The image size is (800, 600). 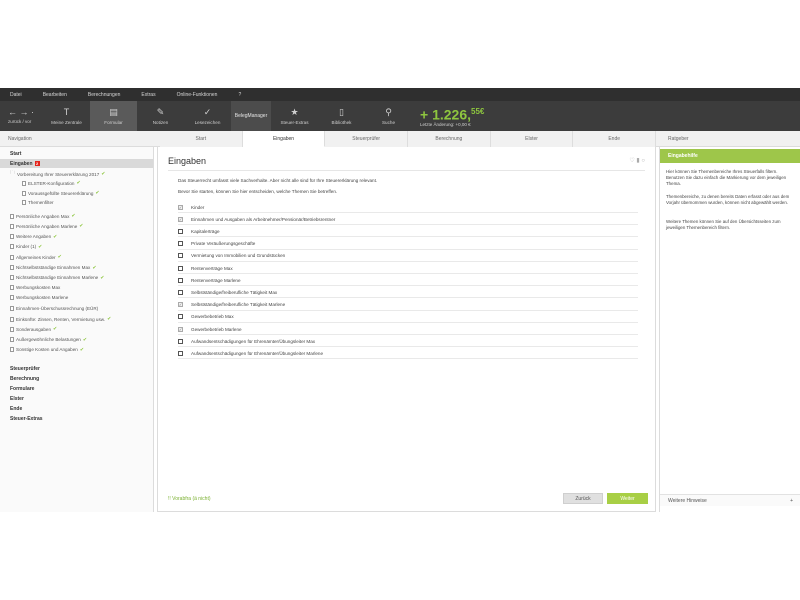 I want to click on sidebar-item-formulare: Formulare, so click(x=22, y=389).